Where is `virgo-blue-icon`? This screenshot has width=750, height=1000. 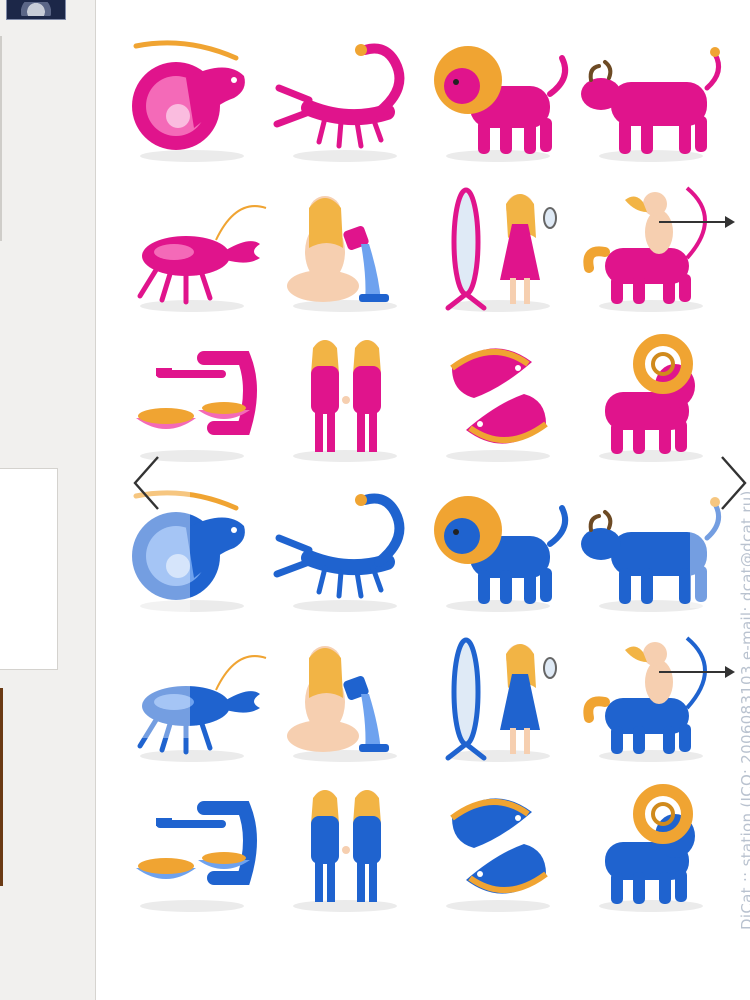
virgo-blue-icon is located at coordinates (501, 699).